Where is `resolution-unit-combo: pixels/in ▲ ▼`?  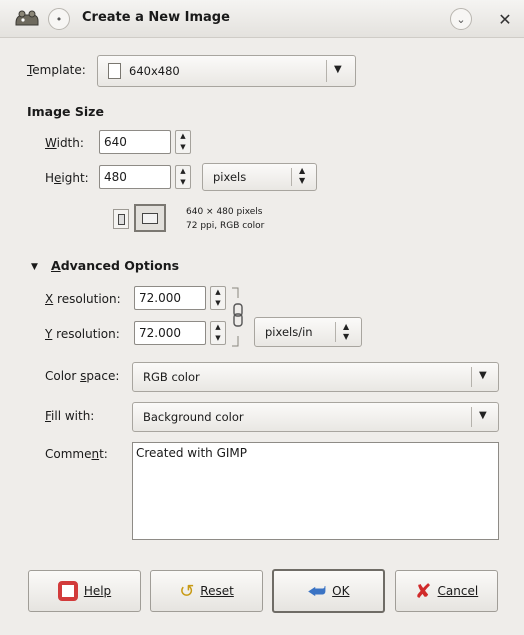
resolution-unit-combo: pixels/in ▲ ▼ is located at coordinates (308, 332).